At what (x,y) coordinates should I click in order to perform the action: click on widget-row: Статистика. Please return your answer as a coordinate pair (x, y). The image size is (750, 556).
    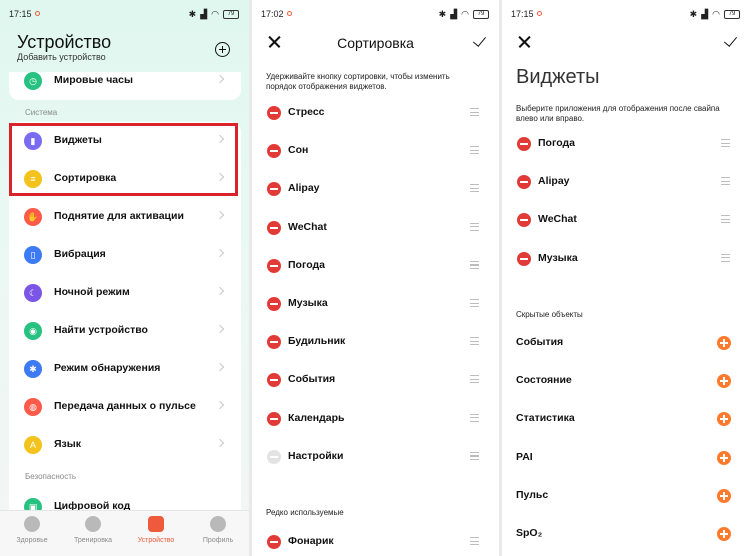
    Looking at the image, I should click on (626, 419).